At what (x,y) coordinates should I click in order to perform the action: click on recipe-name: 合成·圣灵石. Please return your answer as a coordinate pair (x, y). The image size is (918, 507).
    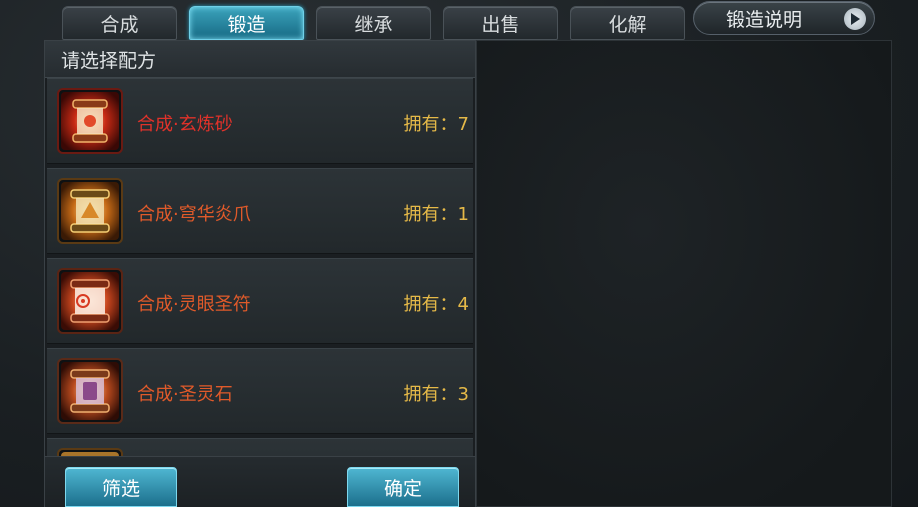
    Looking at the image, I should click on (185, 394).